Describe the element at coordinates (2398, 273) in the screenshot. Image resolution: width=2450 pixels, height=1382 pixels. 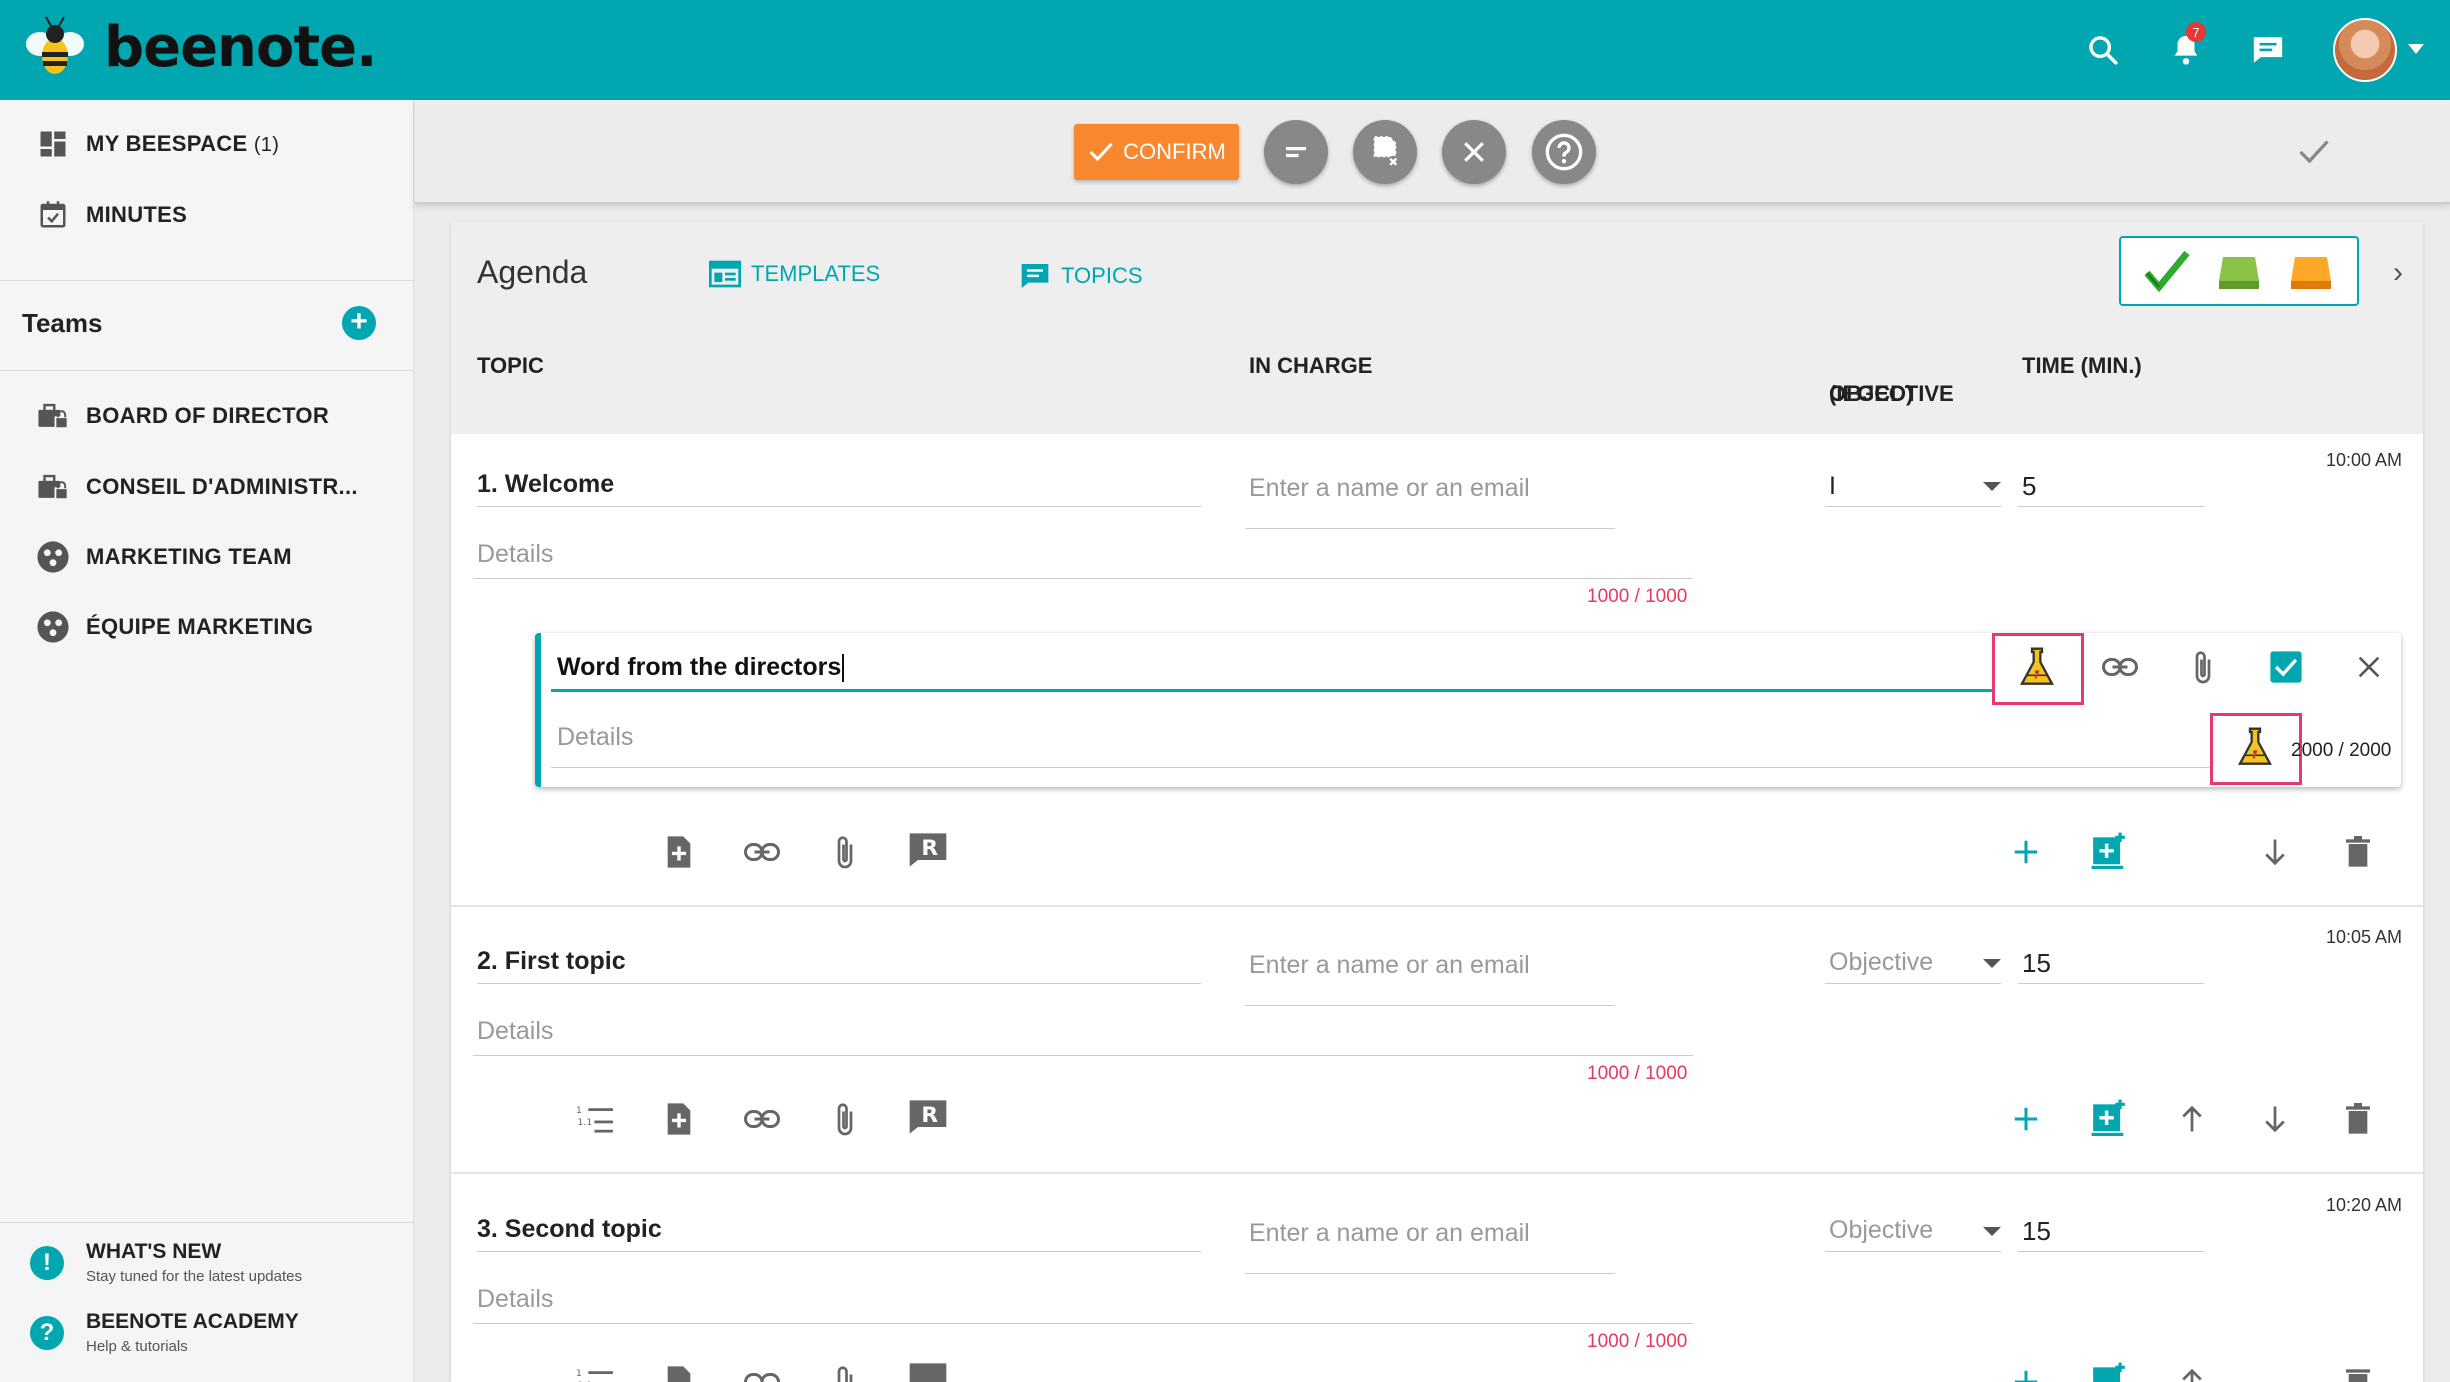
I see `chevron-right-icon: ›` at that location.